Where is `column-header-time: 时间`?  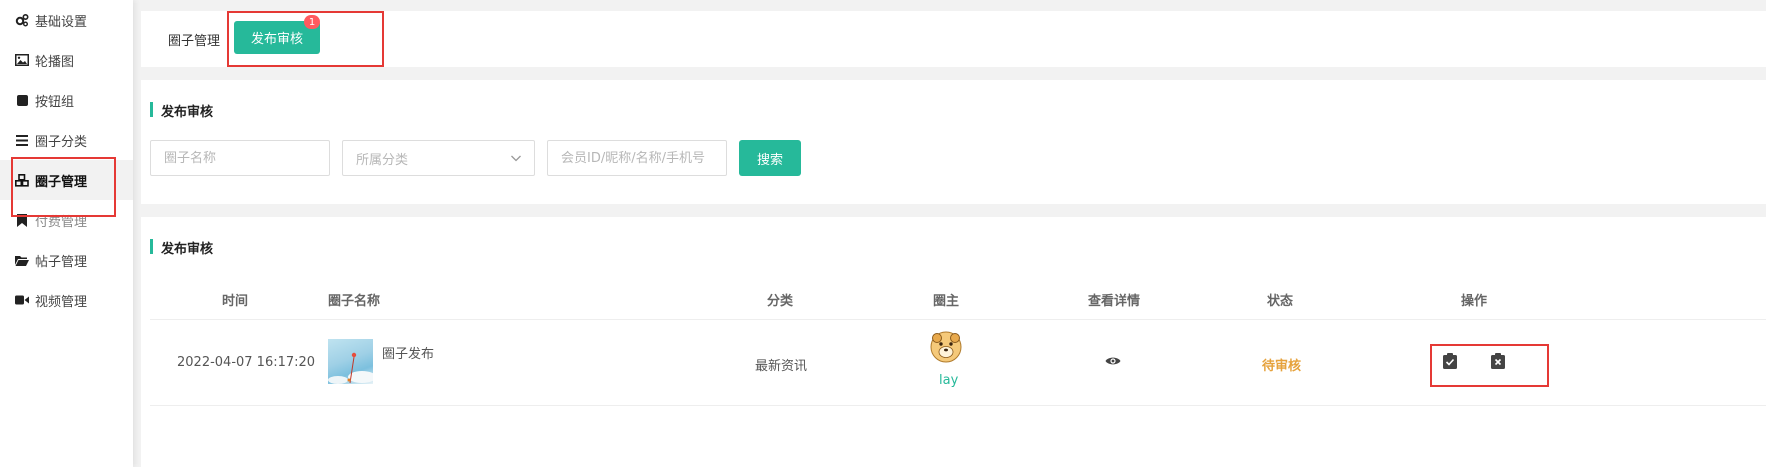 column-header-time: 时间 is located at coordinates (235, 301).